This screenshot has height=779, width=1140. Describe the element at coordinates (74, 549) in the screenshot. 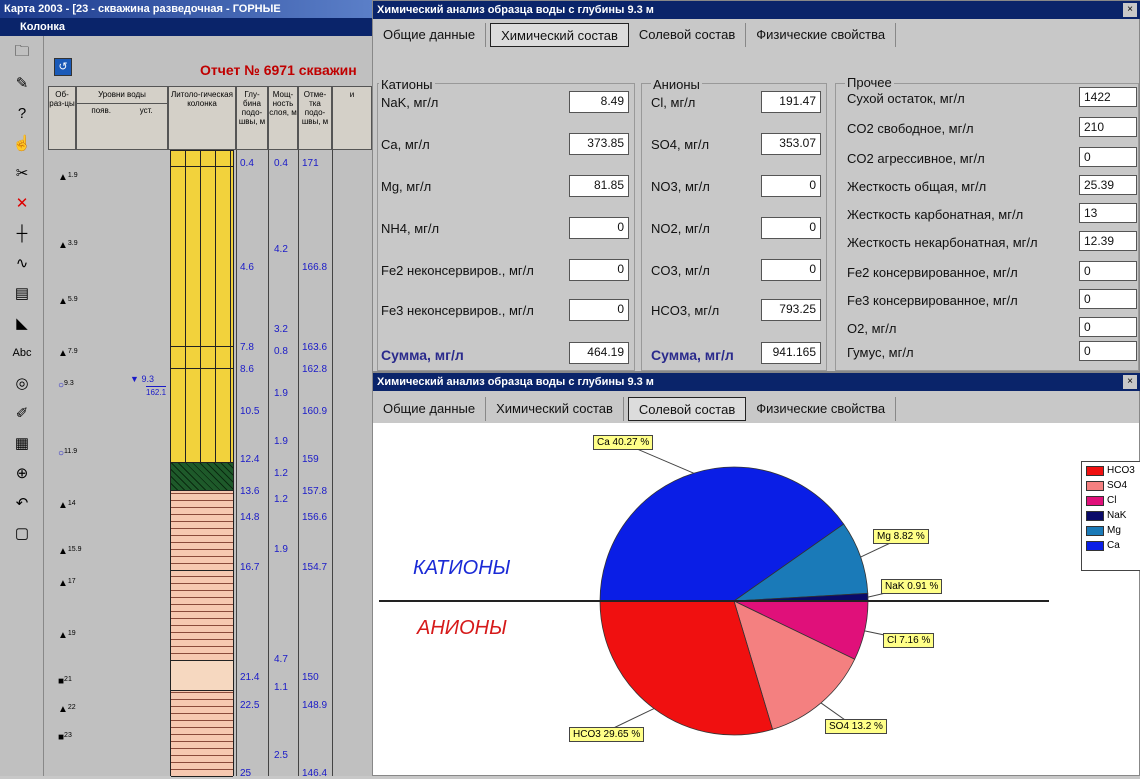

I see `sample-marker-value: 15.9` at that location.